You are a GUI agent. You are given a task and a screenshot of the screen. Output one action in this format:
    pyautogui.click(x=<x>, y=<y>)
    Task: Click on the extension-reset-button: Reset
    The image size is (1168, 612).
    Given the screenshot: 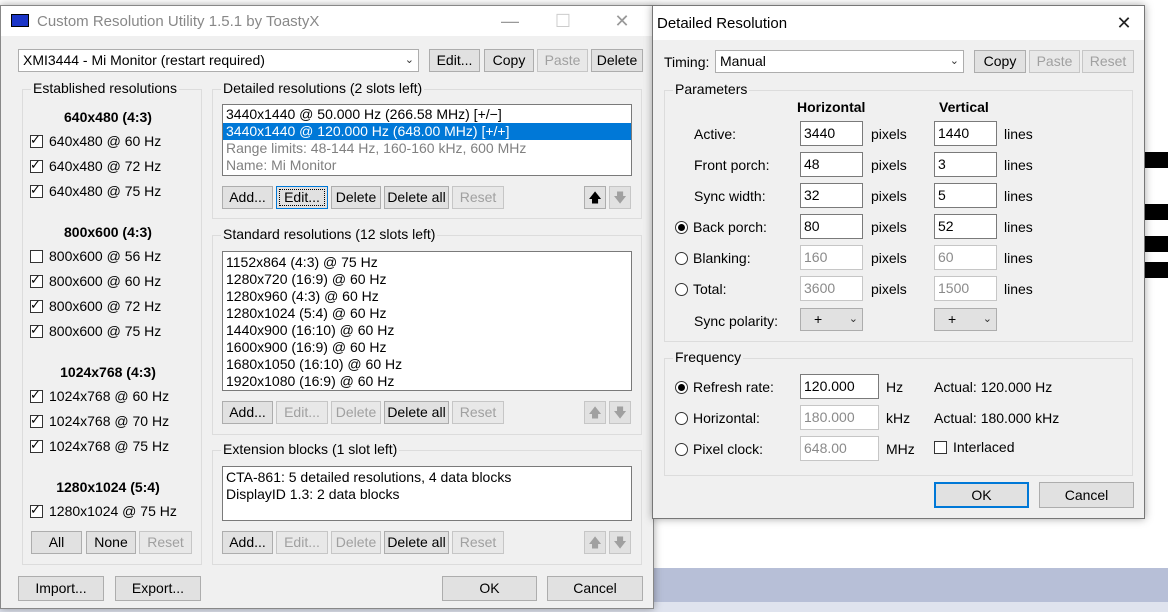 What is the action you would take?
    pyautogui.click(x=478, y=542)
    